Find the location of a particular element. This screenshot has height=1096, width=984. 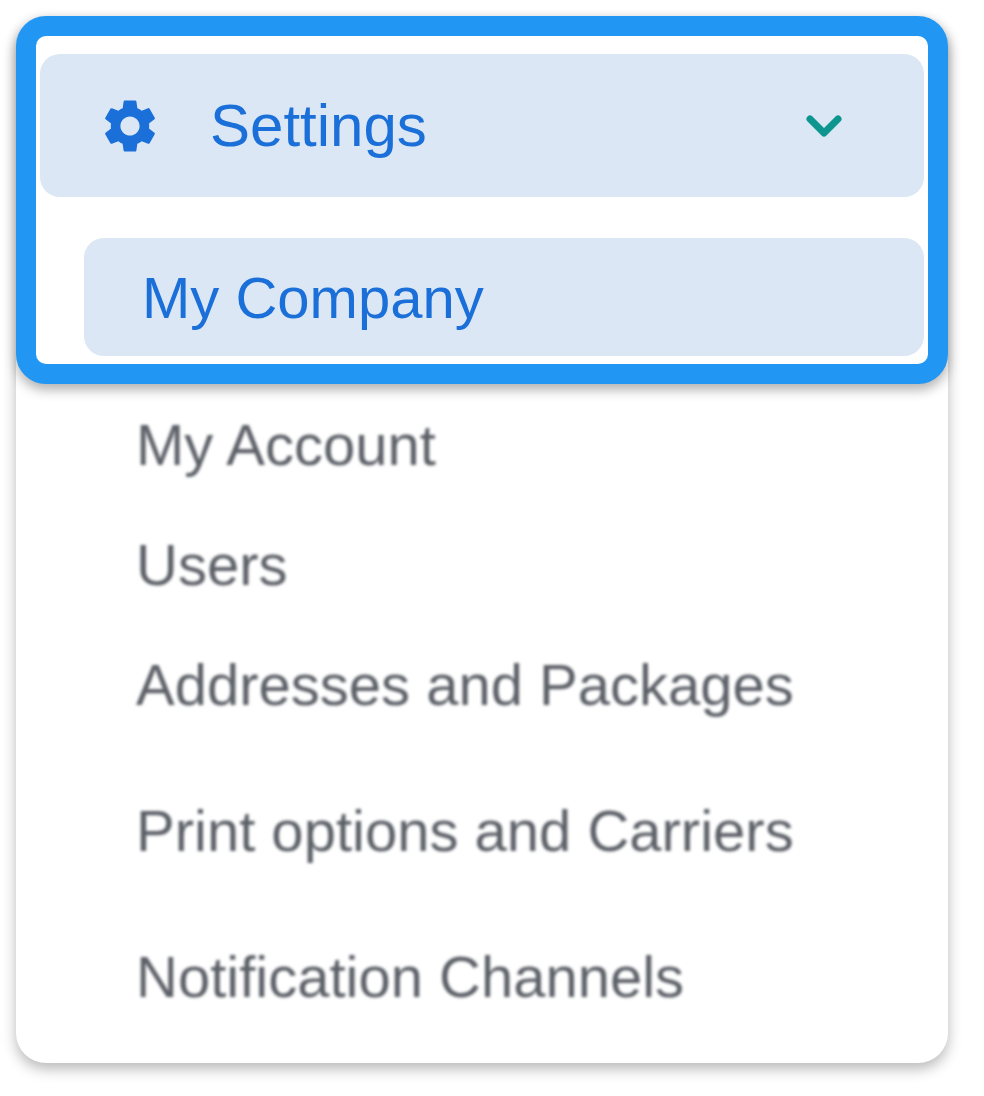

menu-item: Addresses and Packages is located at coordinates (415, 684).